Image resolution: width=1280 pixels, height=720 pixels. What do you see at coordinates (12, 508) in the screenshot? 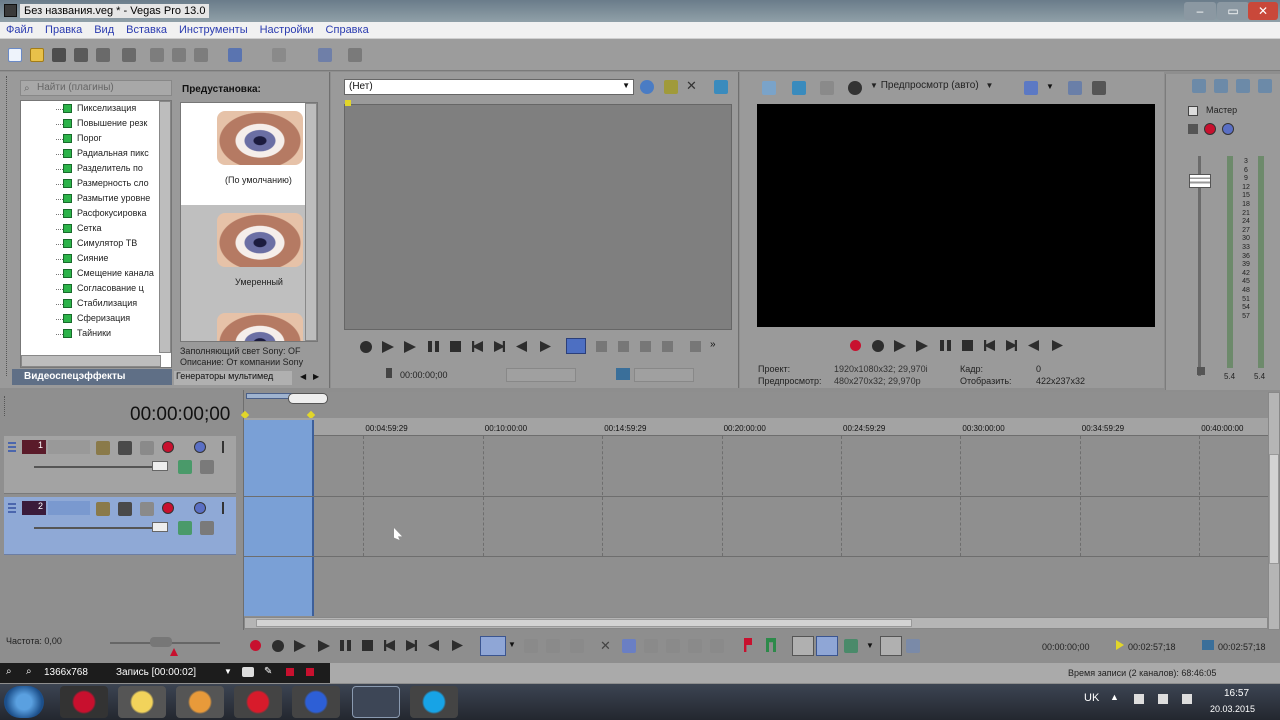
I see `track-collapse-icon` at bounding box center [12, 508].